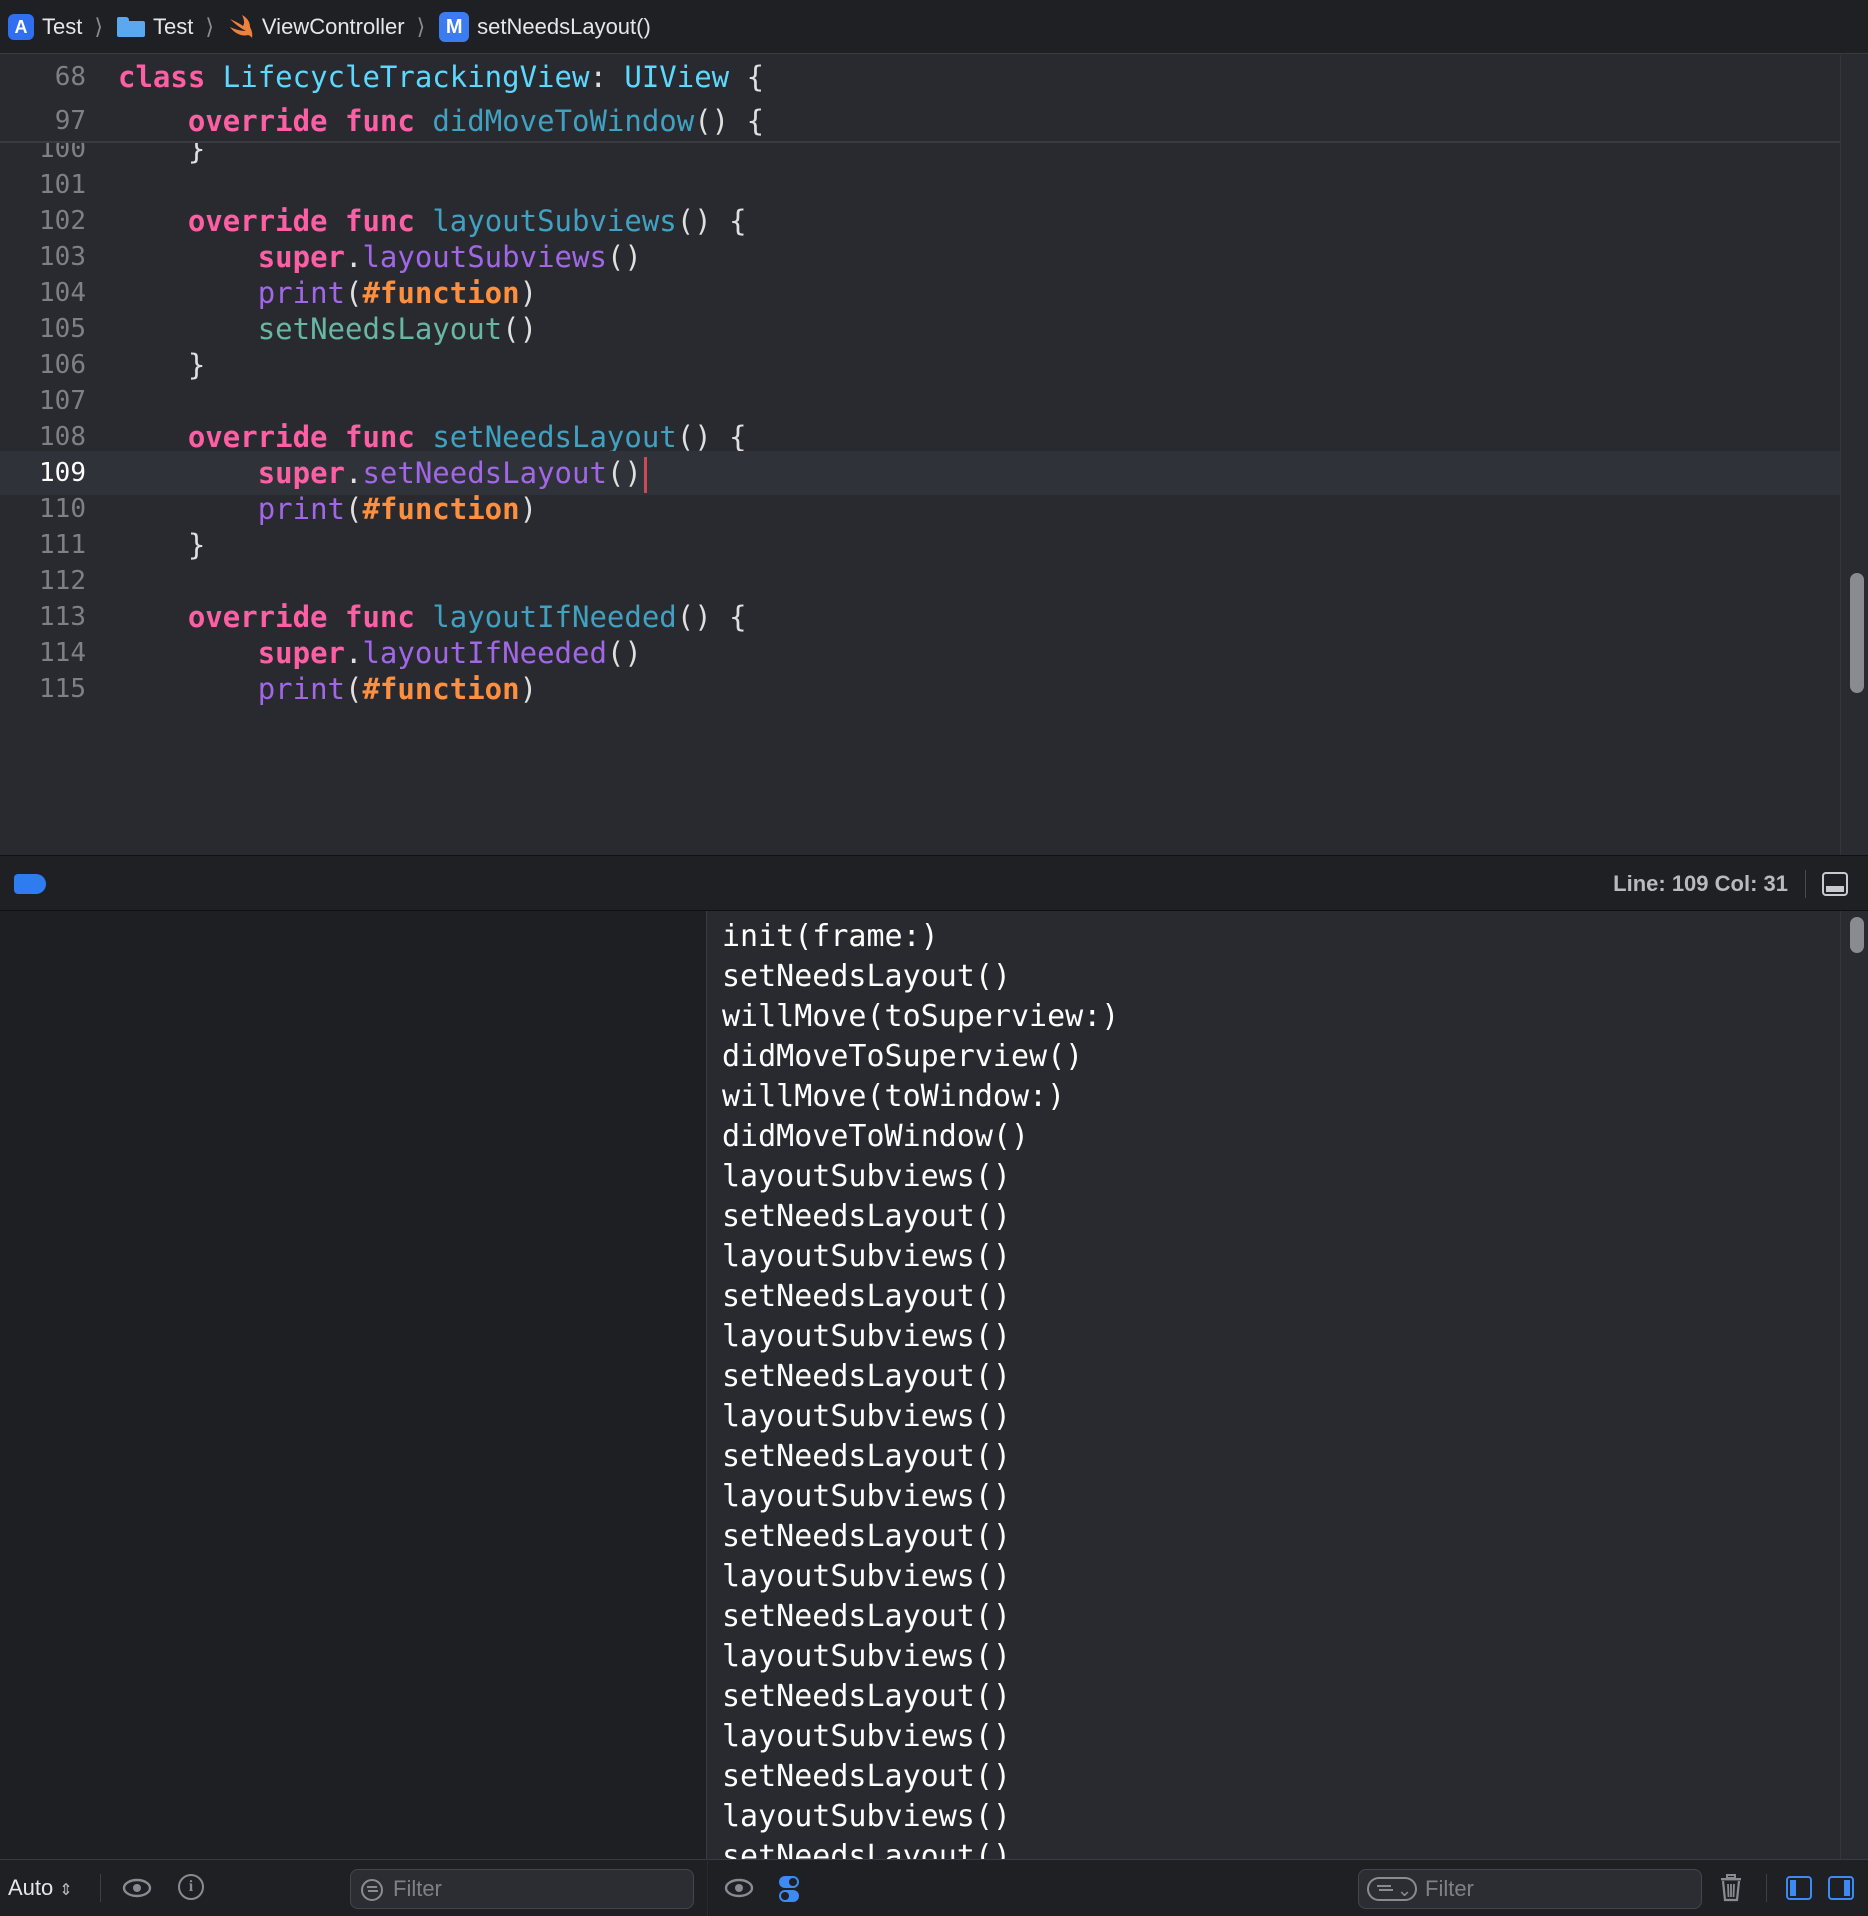 The width and height of the screenshot is (1868, 1916). What do you see at coordinates (1854, 1385) in the screenshot?
I see `console-scrollbar` at bounding box center [1854, 1385].